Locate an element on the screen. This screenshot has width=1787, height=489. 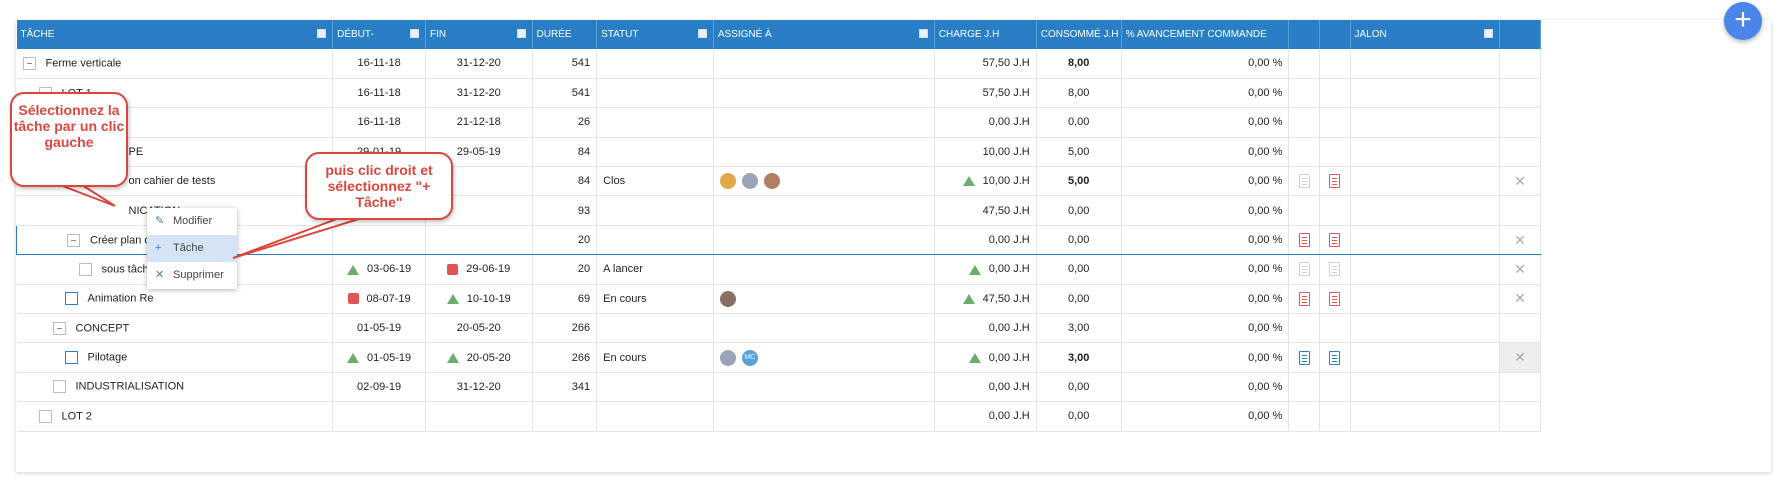
callout-tails is located at coordinates (217, 221).